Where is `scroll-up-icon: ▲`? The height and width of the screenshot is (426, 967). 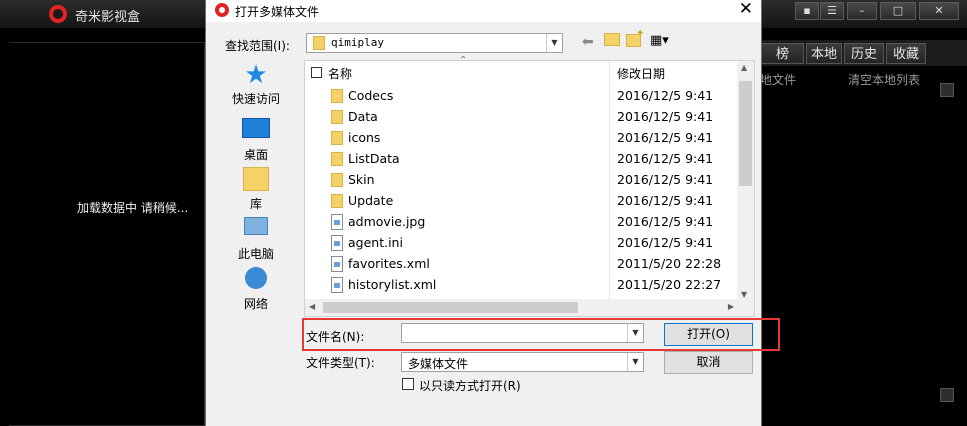 scroll-up-icon: ▲ is located at coordinates (744, 67).